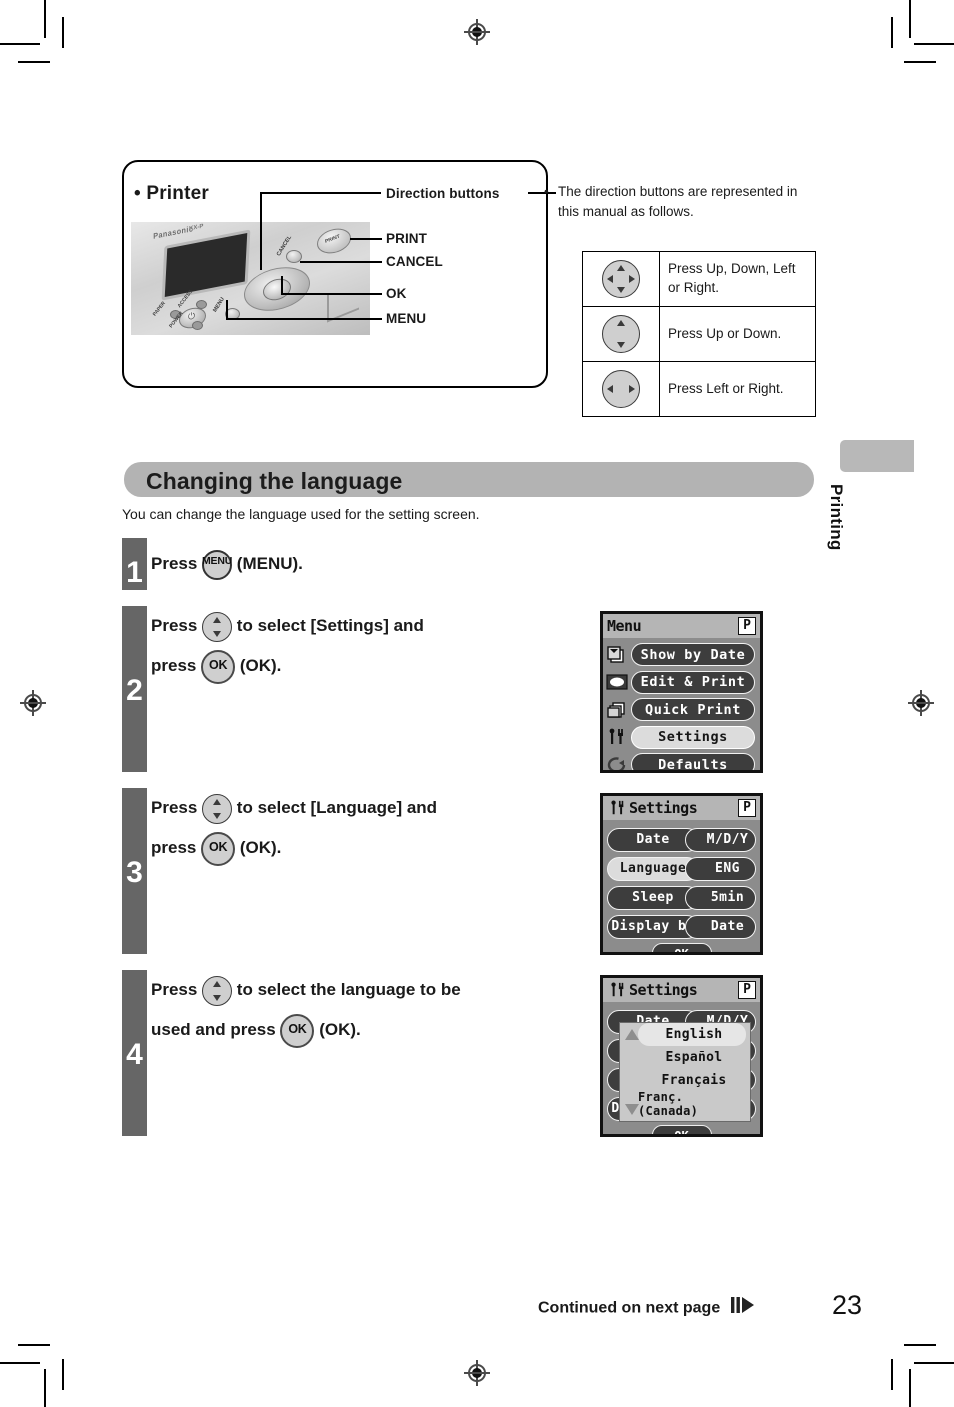 This screenshot has height=1407, width=954. I want to click on settings-row: Language ENG, so click(681, 868).